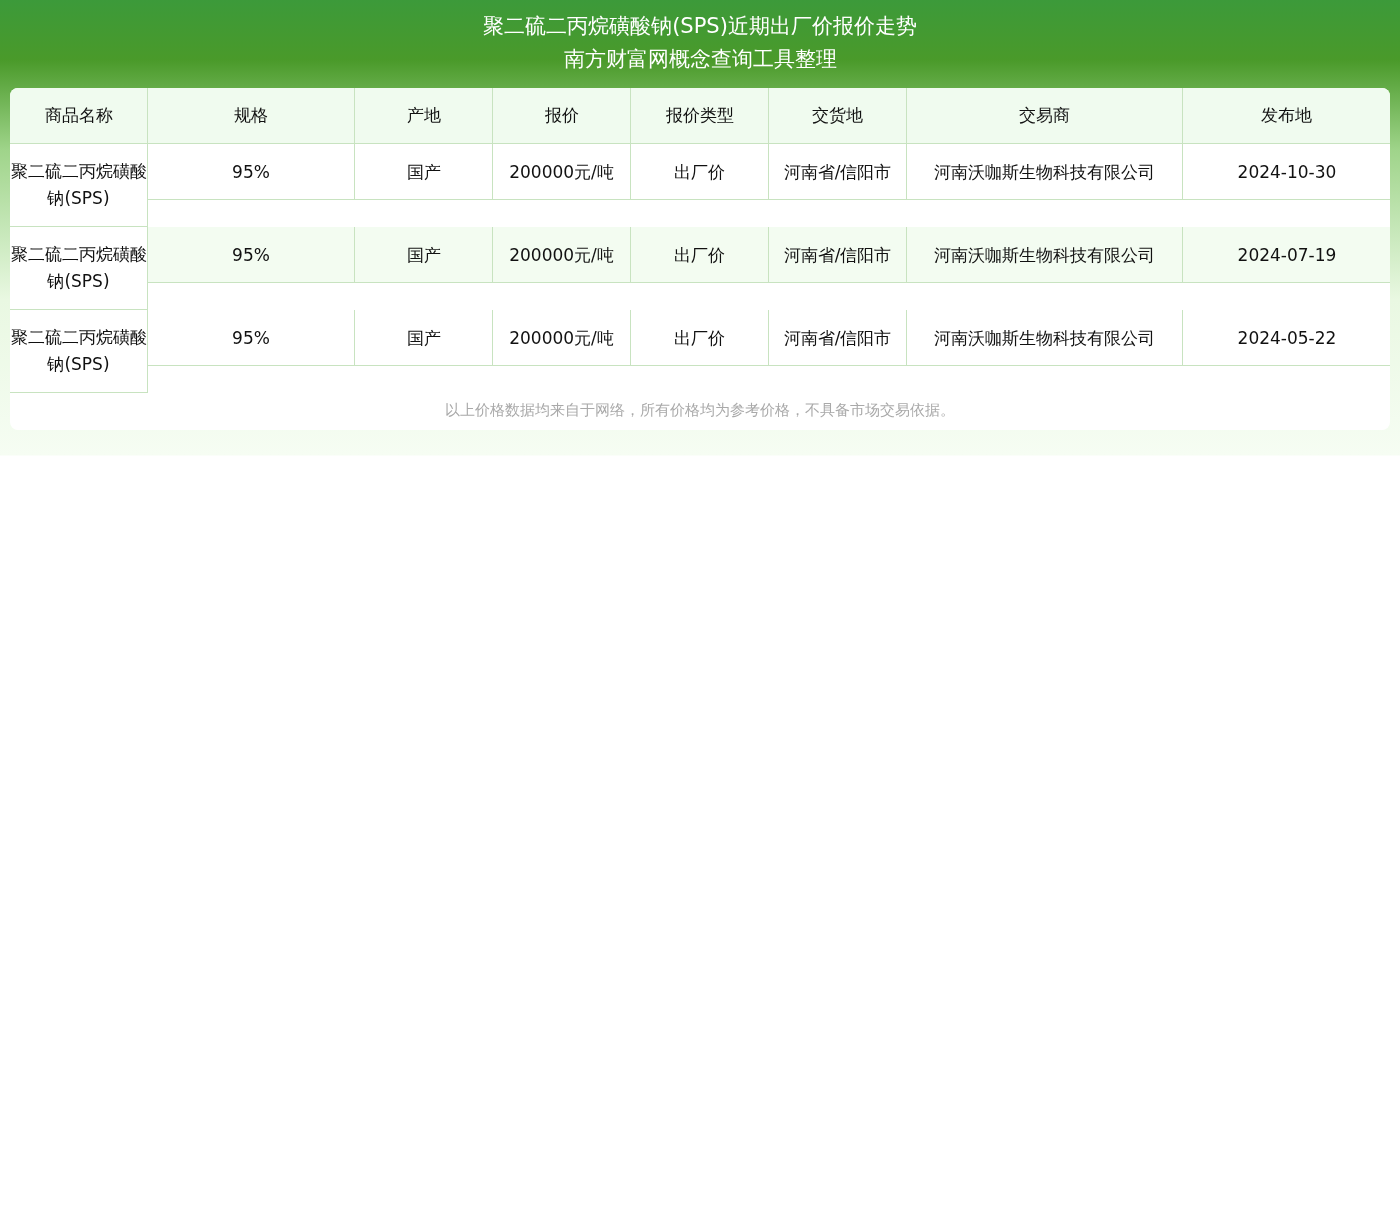 This screenshot has width=1400, height=1205. I want to click on column-header: 交易商, so click(1045, 116).